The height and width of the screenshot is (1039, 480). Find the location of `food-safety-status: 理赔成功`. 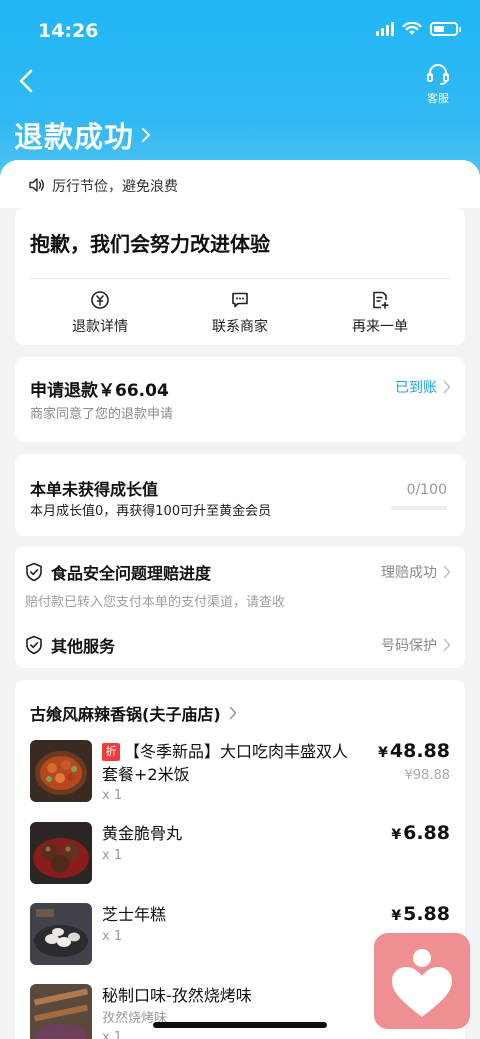

food-safety-status: 理赔成功 is located at coordinates (416, 572).